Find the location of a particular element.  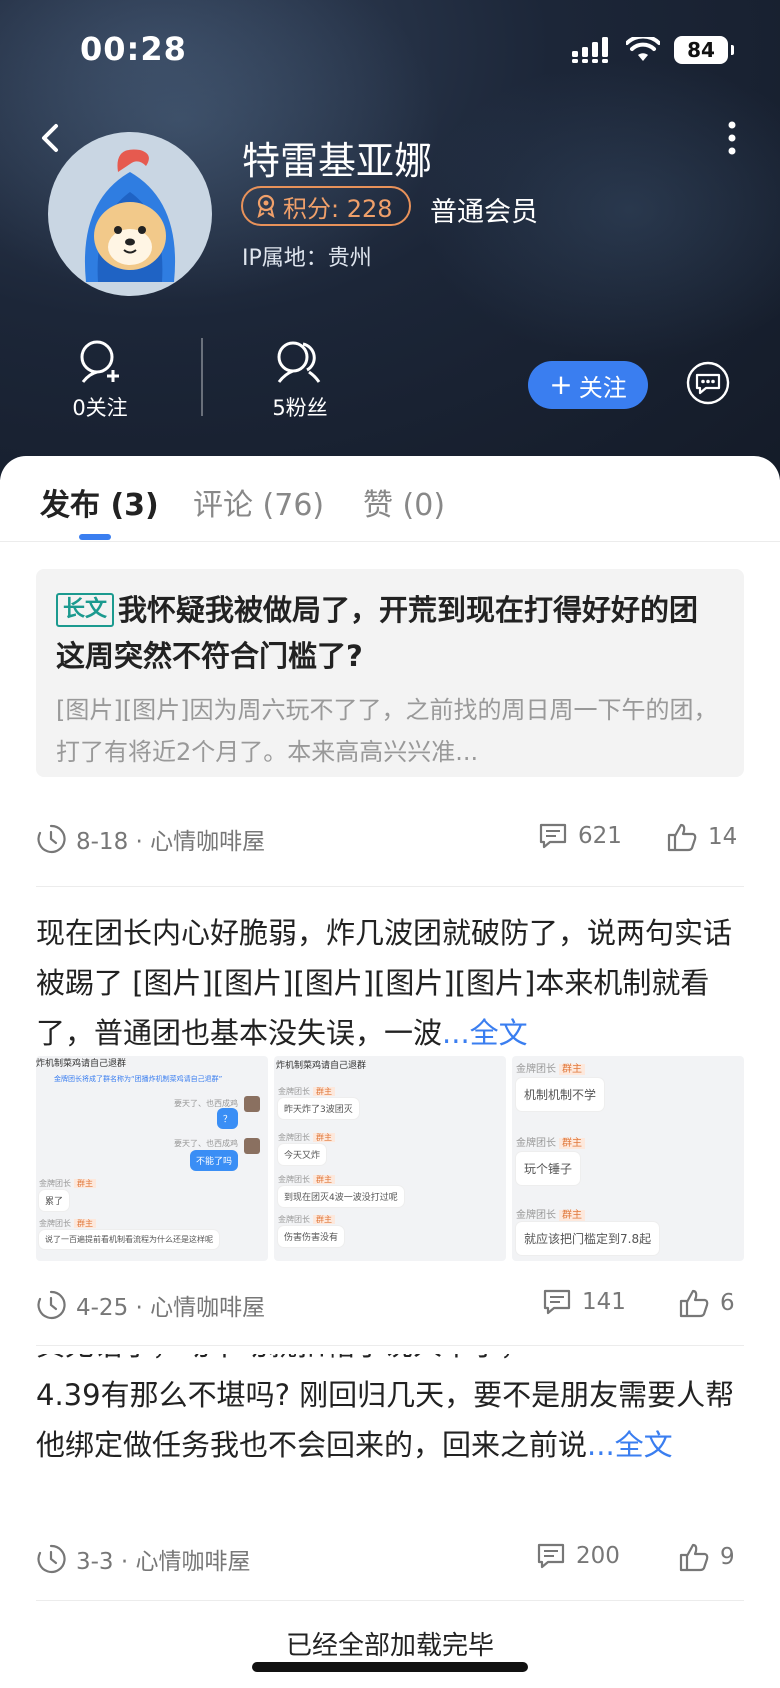

username: 特雷基亚娜 is located at coordinates (337, 161).